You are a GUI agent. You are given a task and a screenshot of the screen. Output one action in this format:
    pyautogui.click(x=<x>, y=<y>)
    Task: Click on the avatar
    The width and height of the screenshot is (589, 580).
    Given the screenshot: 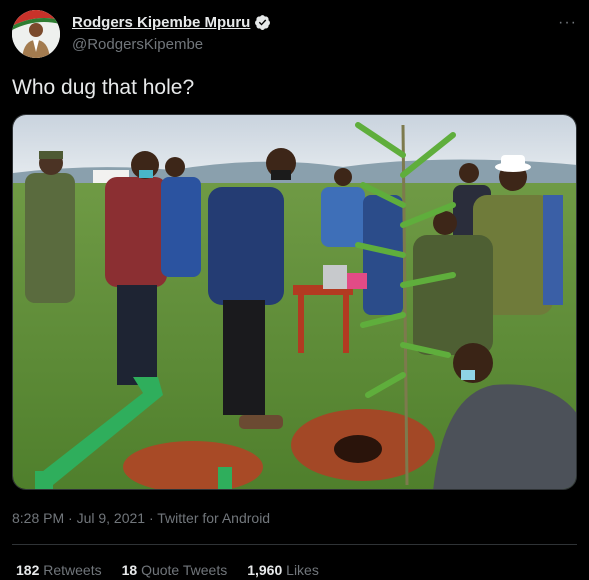 What is the action you would take?
    pyautogui.click(x=36, y=34)
    